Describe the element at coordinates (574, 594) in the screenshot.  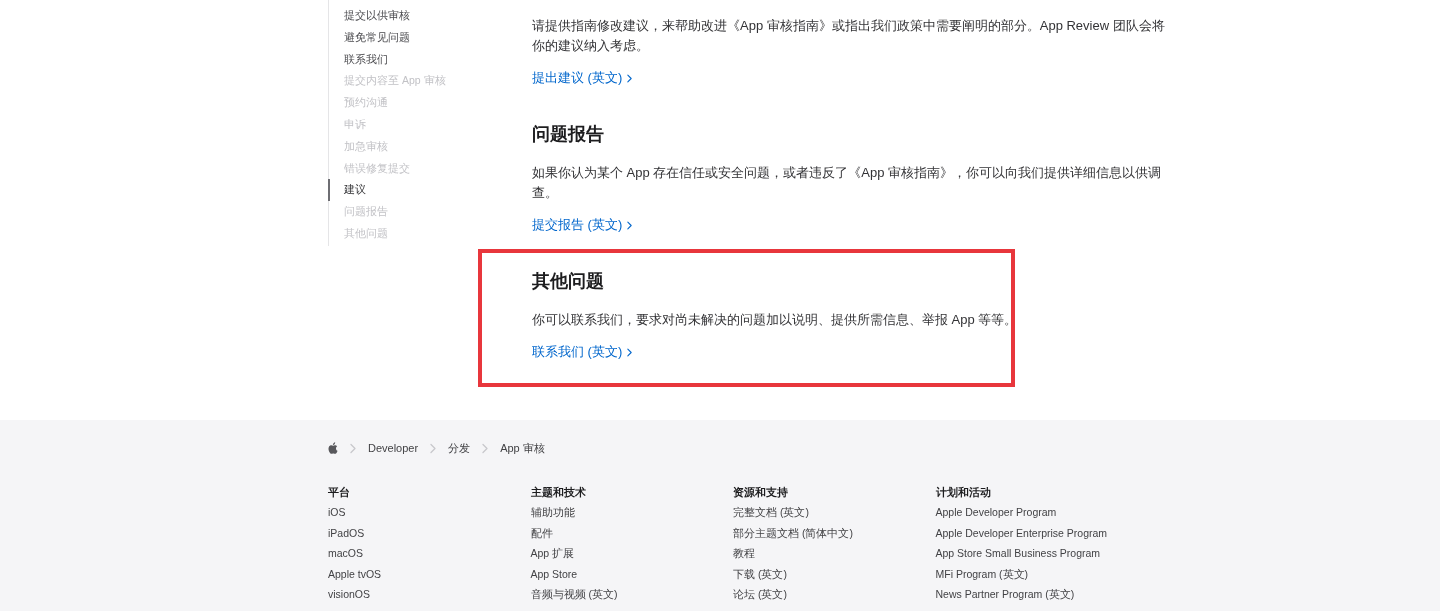
I see `footer-link: 音频与视频 (英文)` at that location.